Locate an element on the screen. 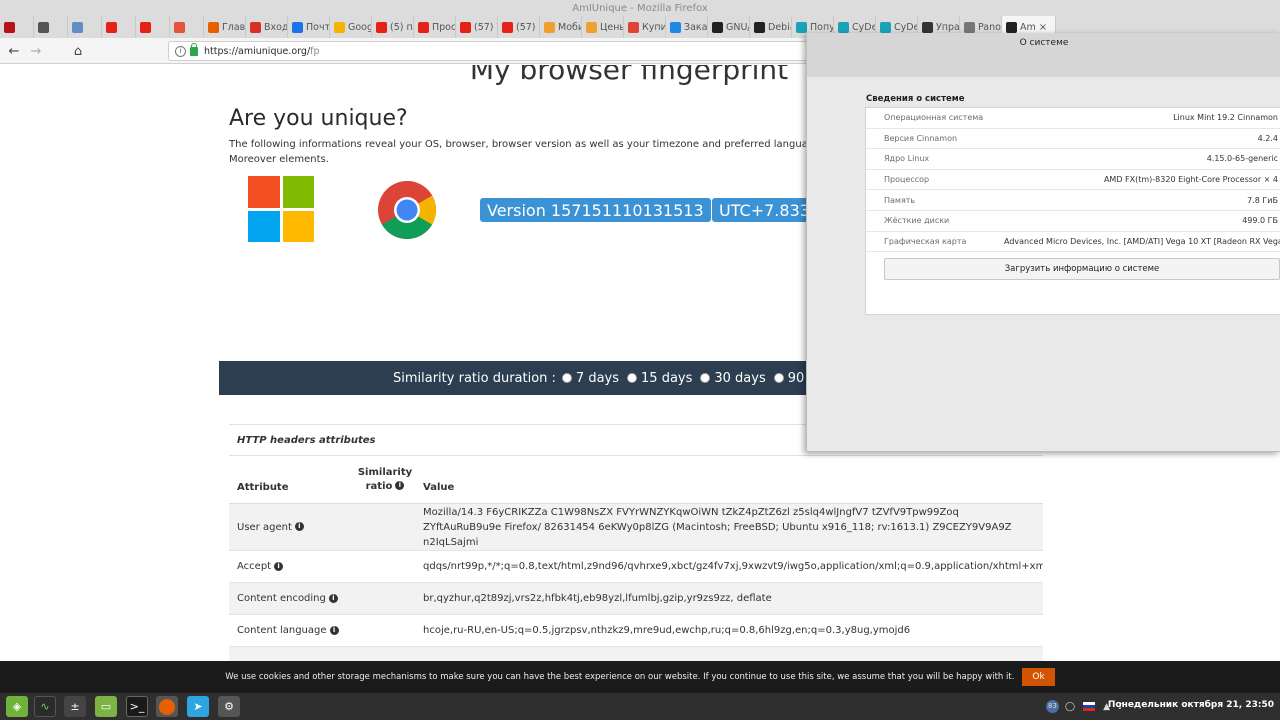  browser-tab: Заказ is located at coordinates (687, 27).